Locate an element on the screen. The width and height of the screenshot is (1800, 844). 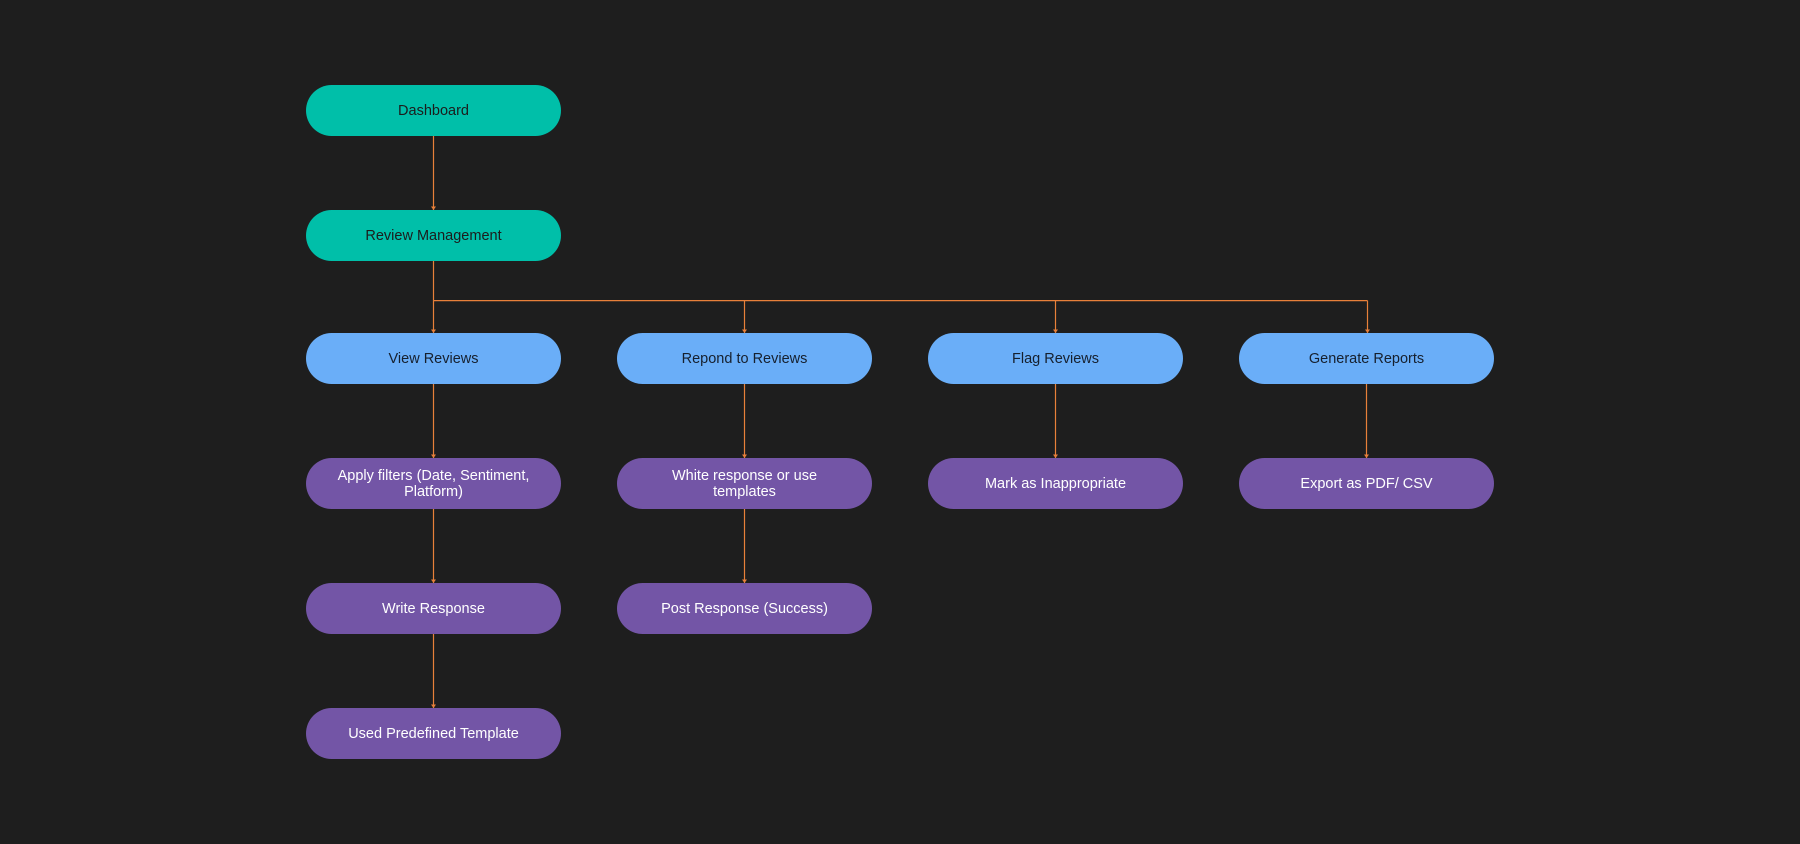
node-view-reviews: View Reviews is located at coordinates (433, 358).